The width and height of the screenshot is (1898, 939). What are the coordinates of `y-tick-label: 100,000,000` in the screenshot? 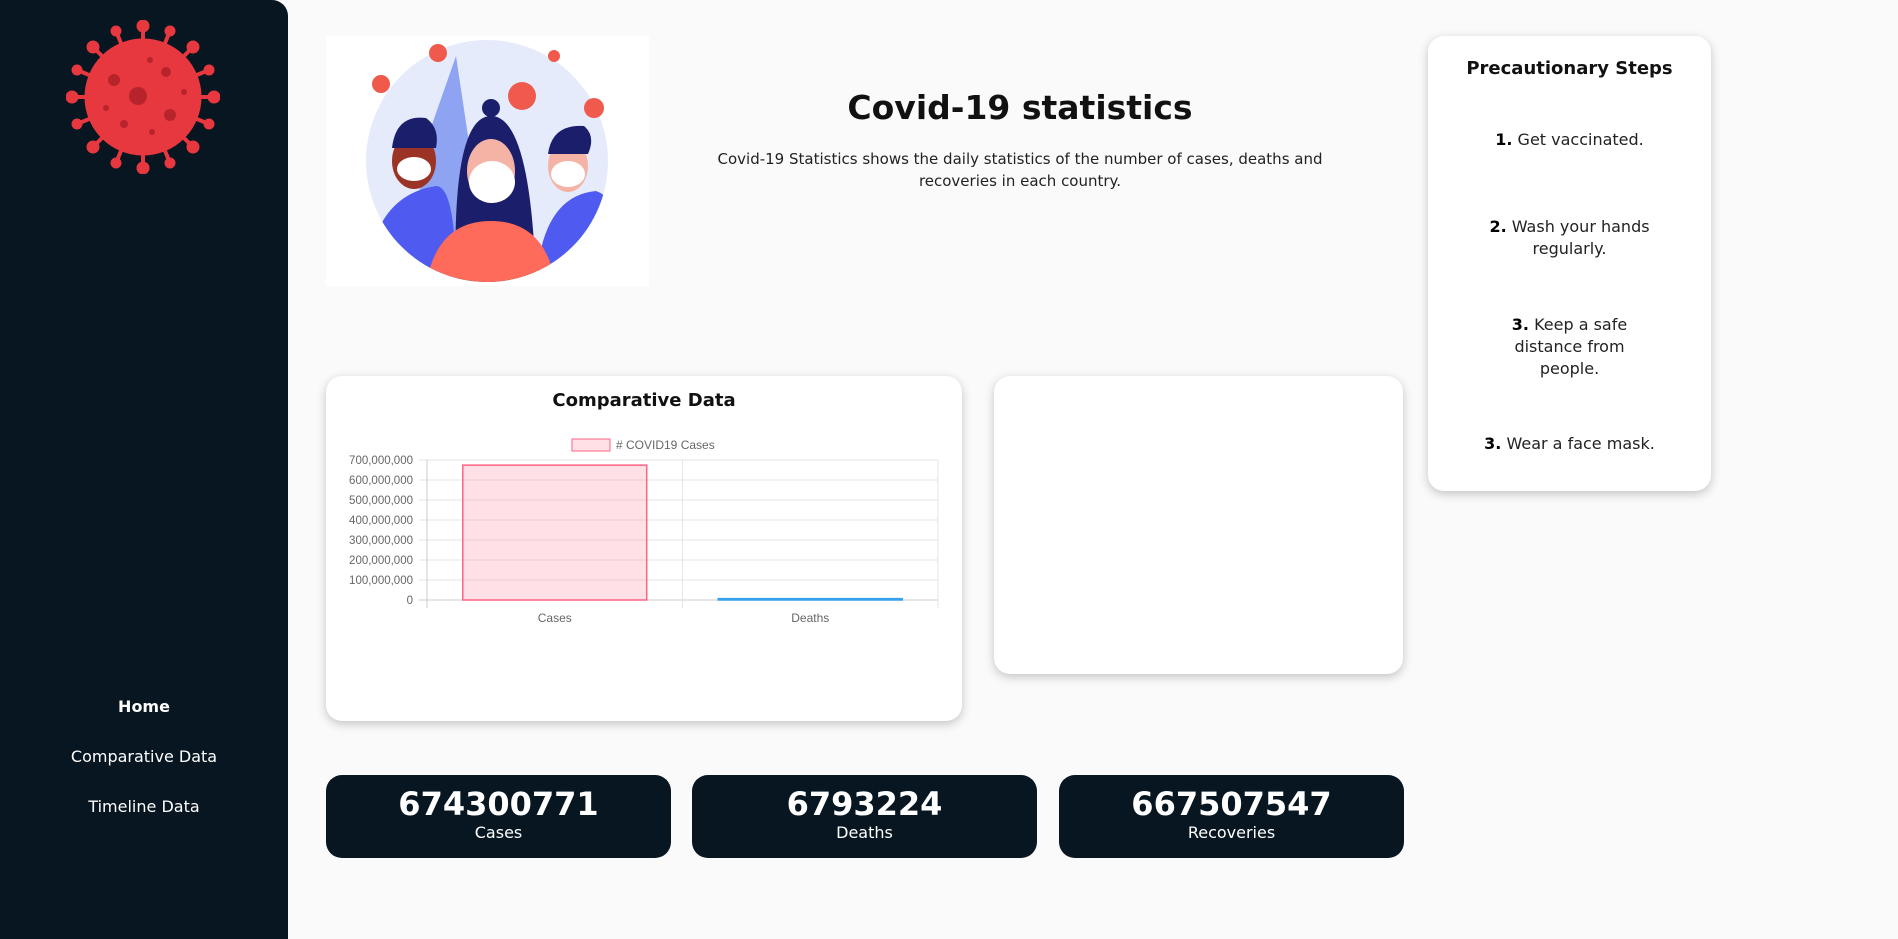 It's located at (381, 581).